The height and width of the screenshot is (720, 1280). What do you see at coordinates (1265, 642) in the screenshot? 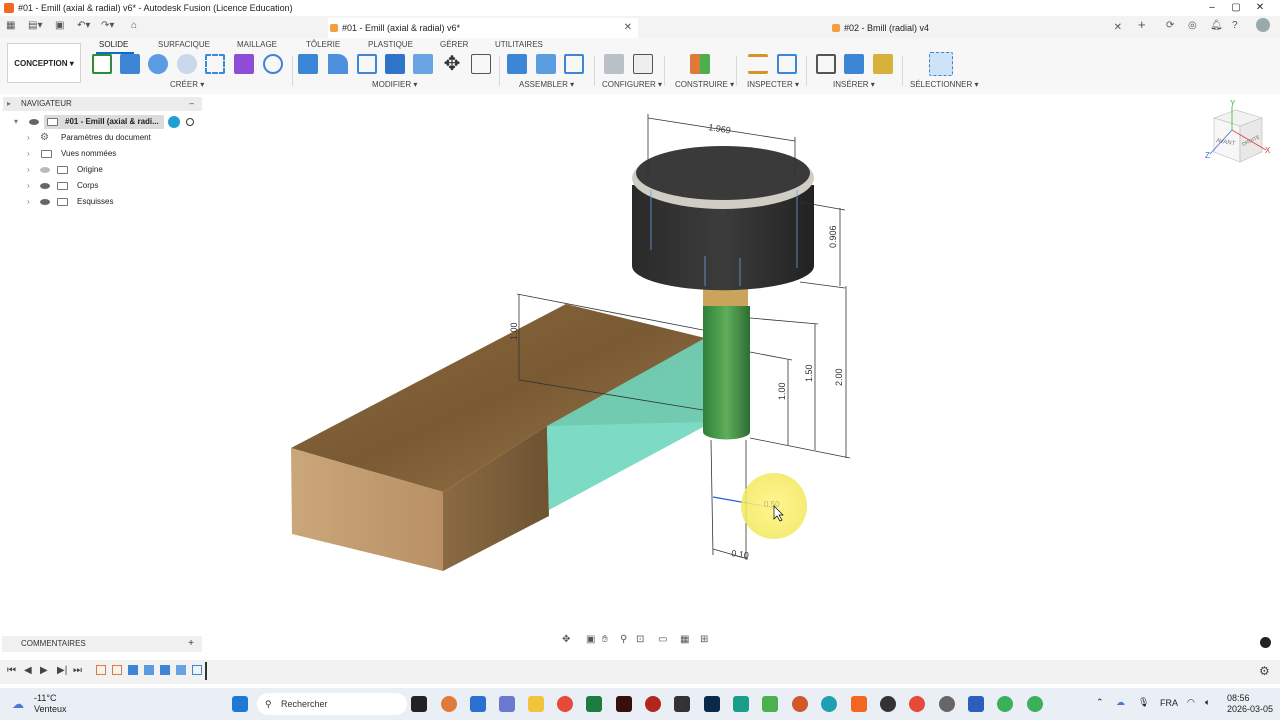
I see `chat-icon` at bounding box center [1265, 642].